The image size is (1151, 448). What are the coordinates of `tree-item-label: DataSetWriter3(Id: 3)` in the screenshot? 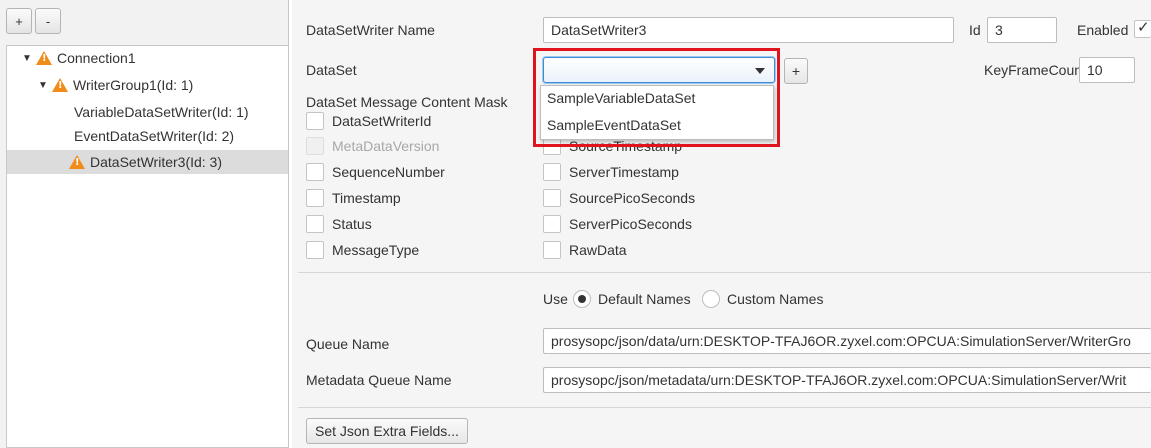 It's located at (156, 162).